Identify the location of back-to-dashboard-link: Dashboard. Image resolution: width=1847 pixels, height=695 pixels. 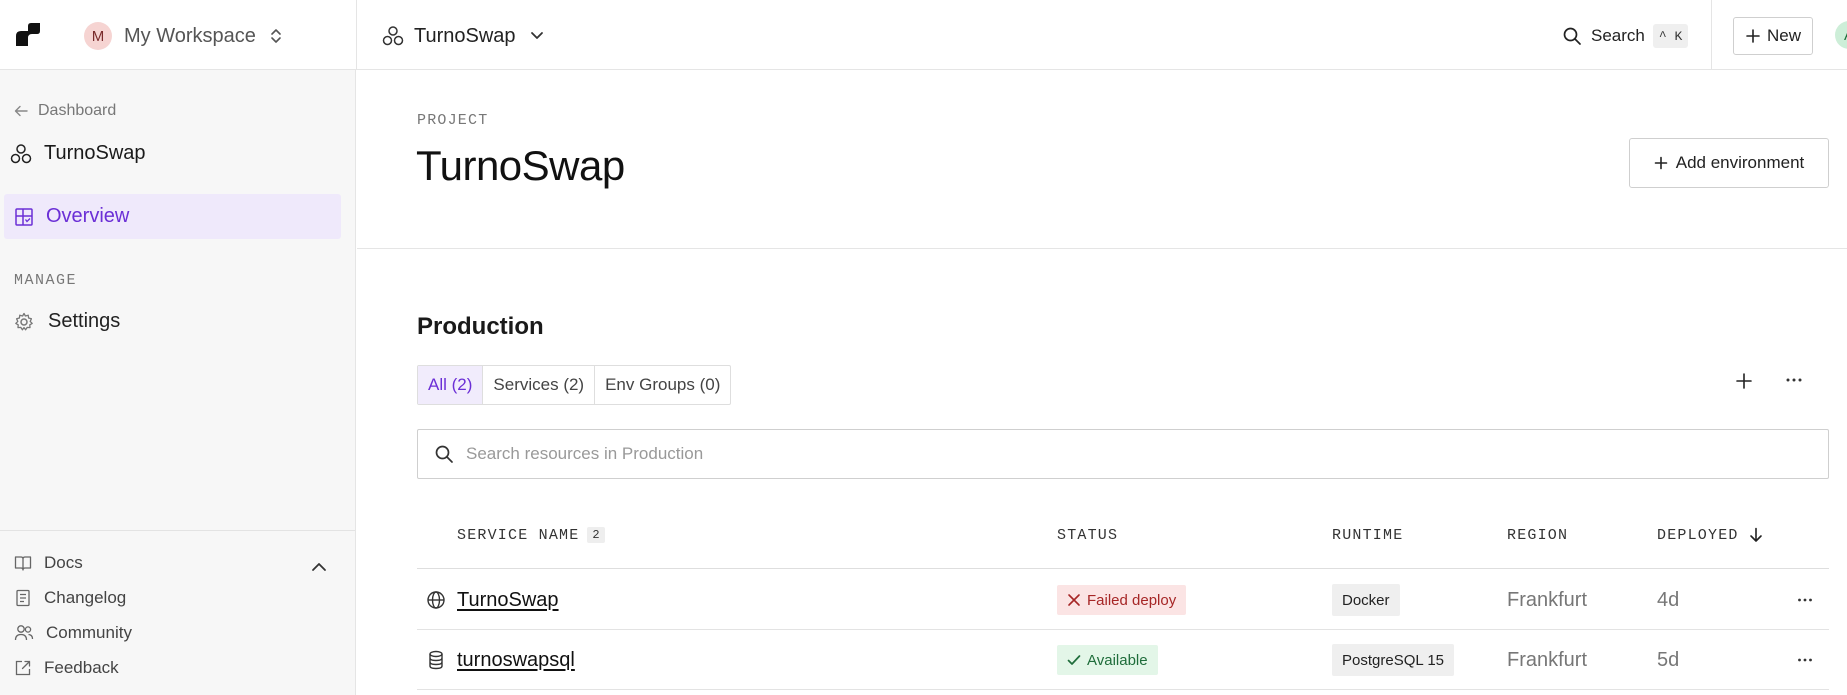
(65, 111).